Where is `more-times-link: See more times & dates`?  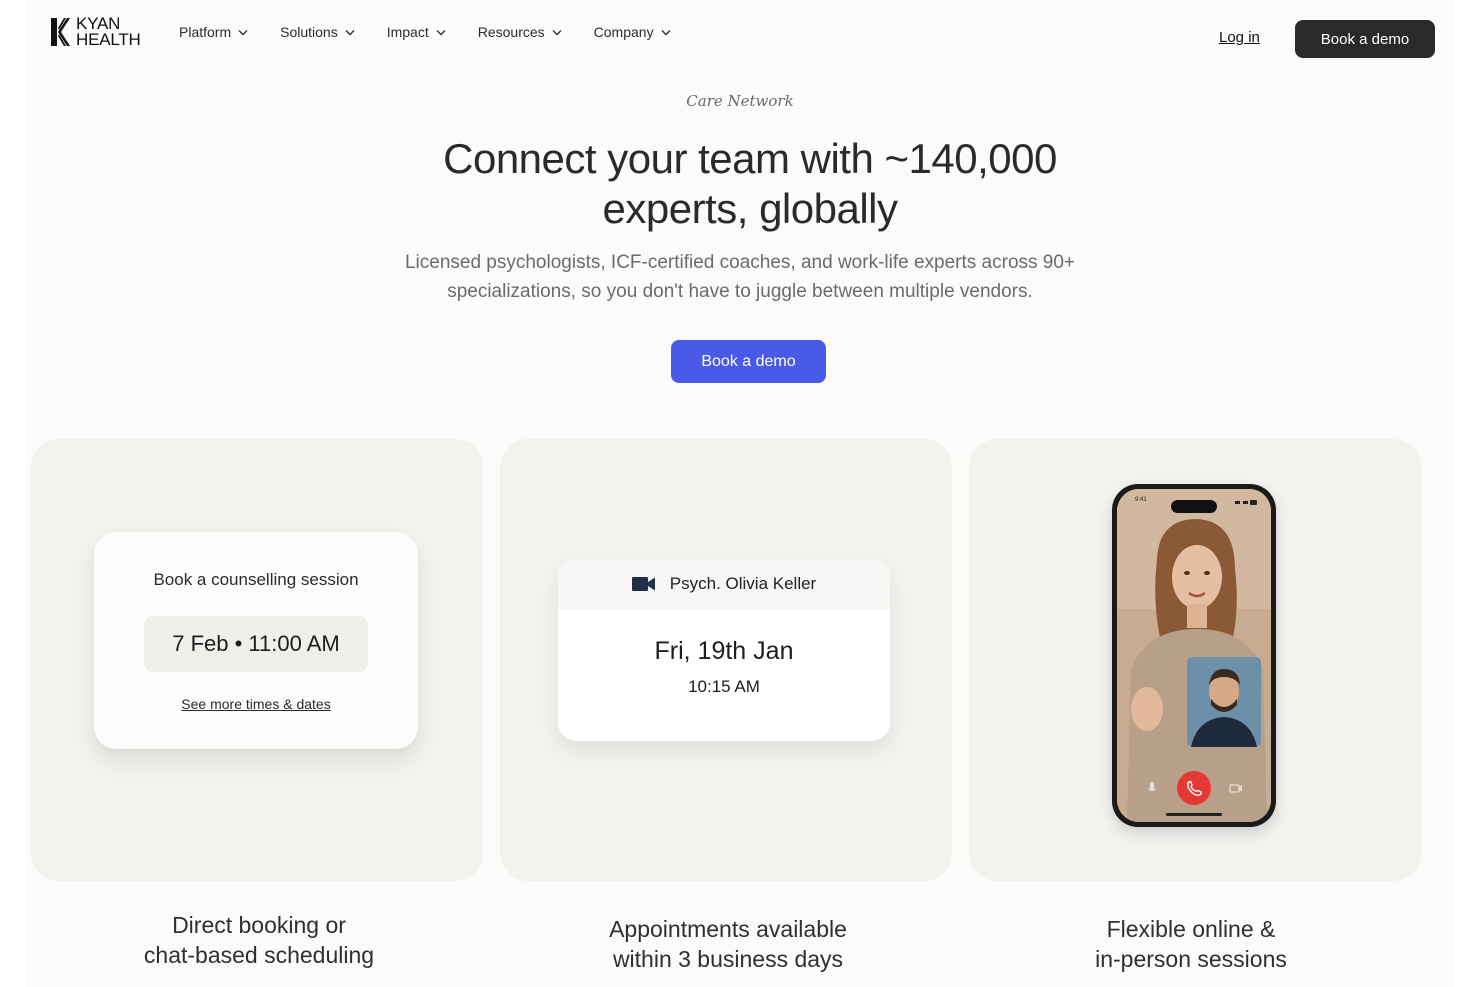
more-times-link: See more times & dates is located at coordinates (256, 704).